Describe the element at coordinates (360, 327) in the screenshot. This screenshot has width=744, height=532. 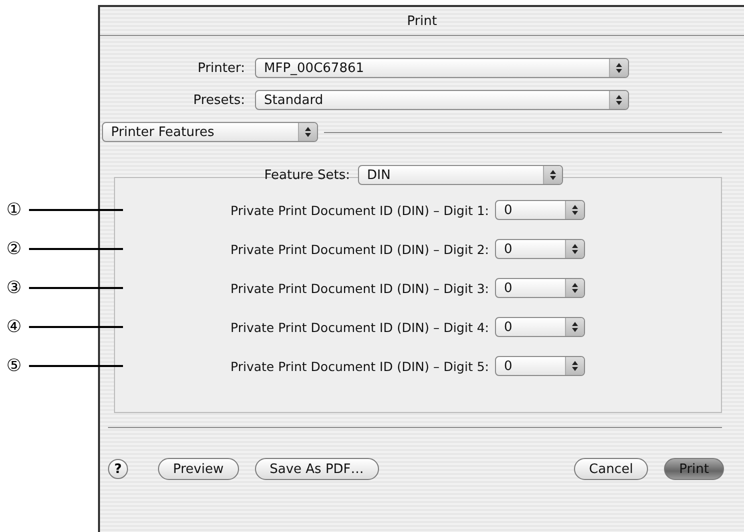
I see `feature-label: Private Print Document ID (DIN) – Digit 4:` at that location.